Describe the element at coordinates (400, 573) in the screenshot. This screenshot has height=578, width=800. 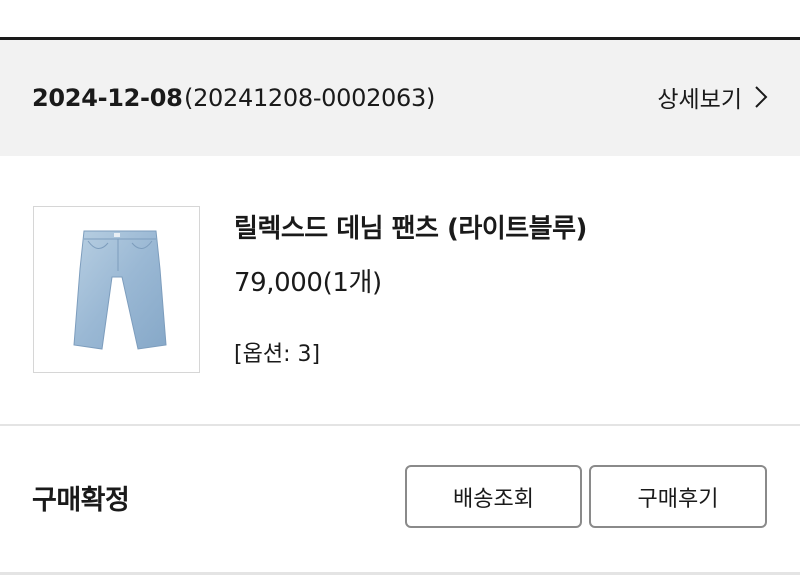
I see `bottom-divider` at that location.